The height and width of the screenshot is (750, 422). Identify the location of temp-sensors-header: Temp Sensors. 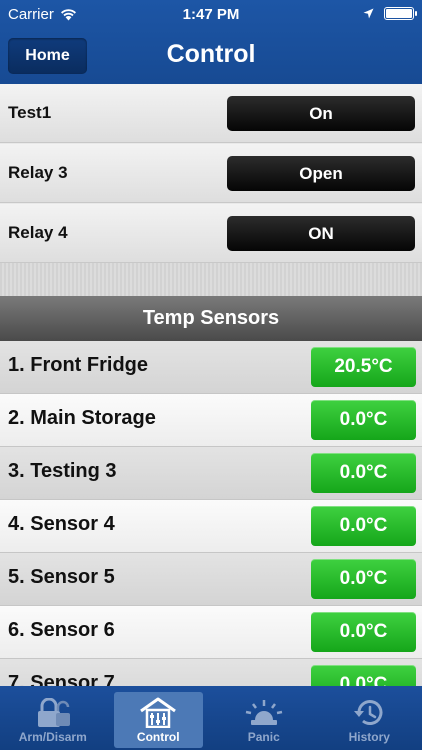
(211, 318).